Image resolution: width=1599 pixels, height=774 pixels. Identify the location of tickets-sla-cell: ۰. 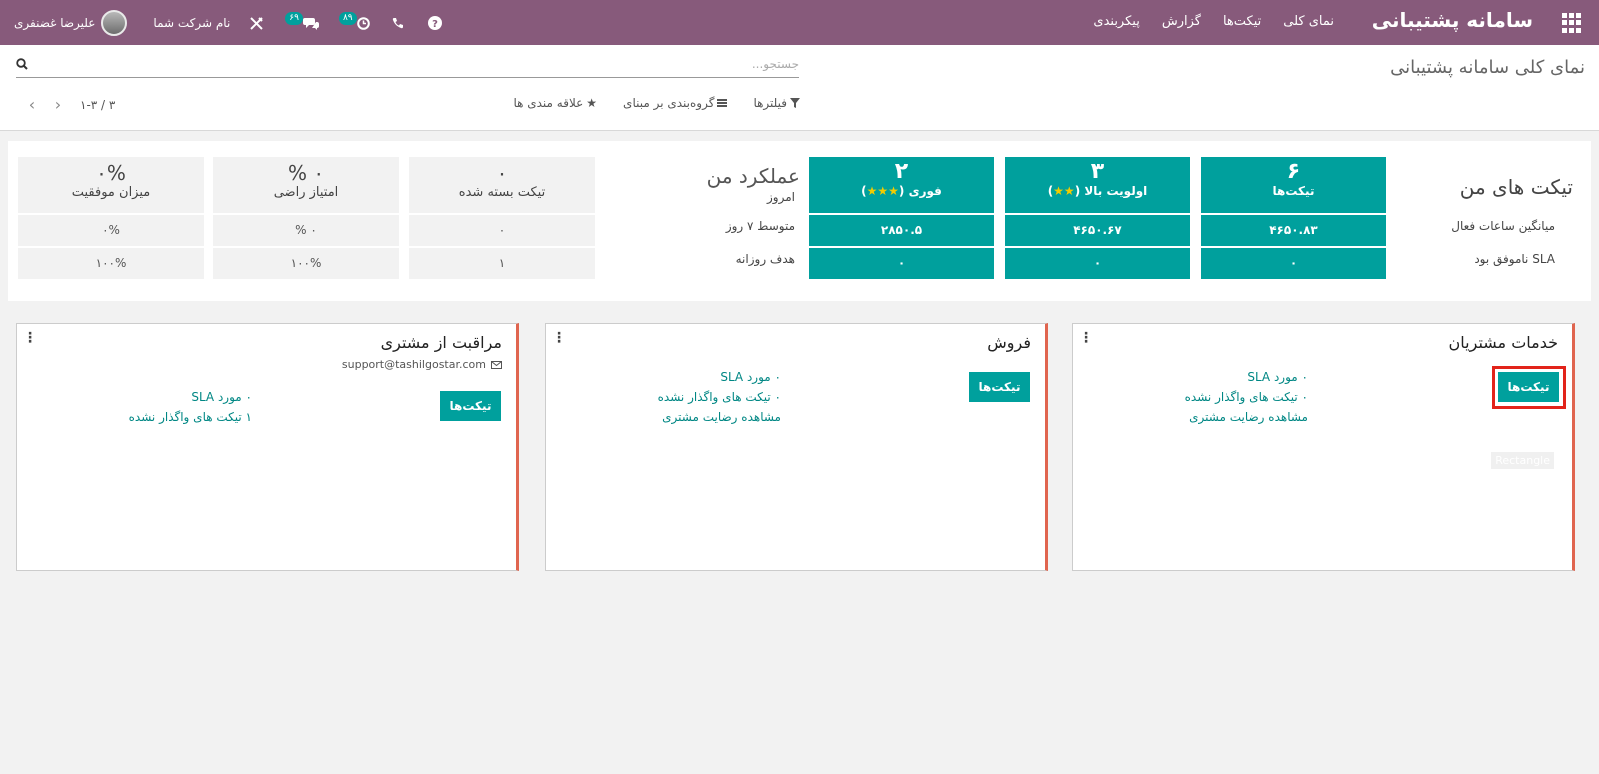
(1293, 263).